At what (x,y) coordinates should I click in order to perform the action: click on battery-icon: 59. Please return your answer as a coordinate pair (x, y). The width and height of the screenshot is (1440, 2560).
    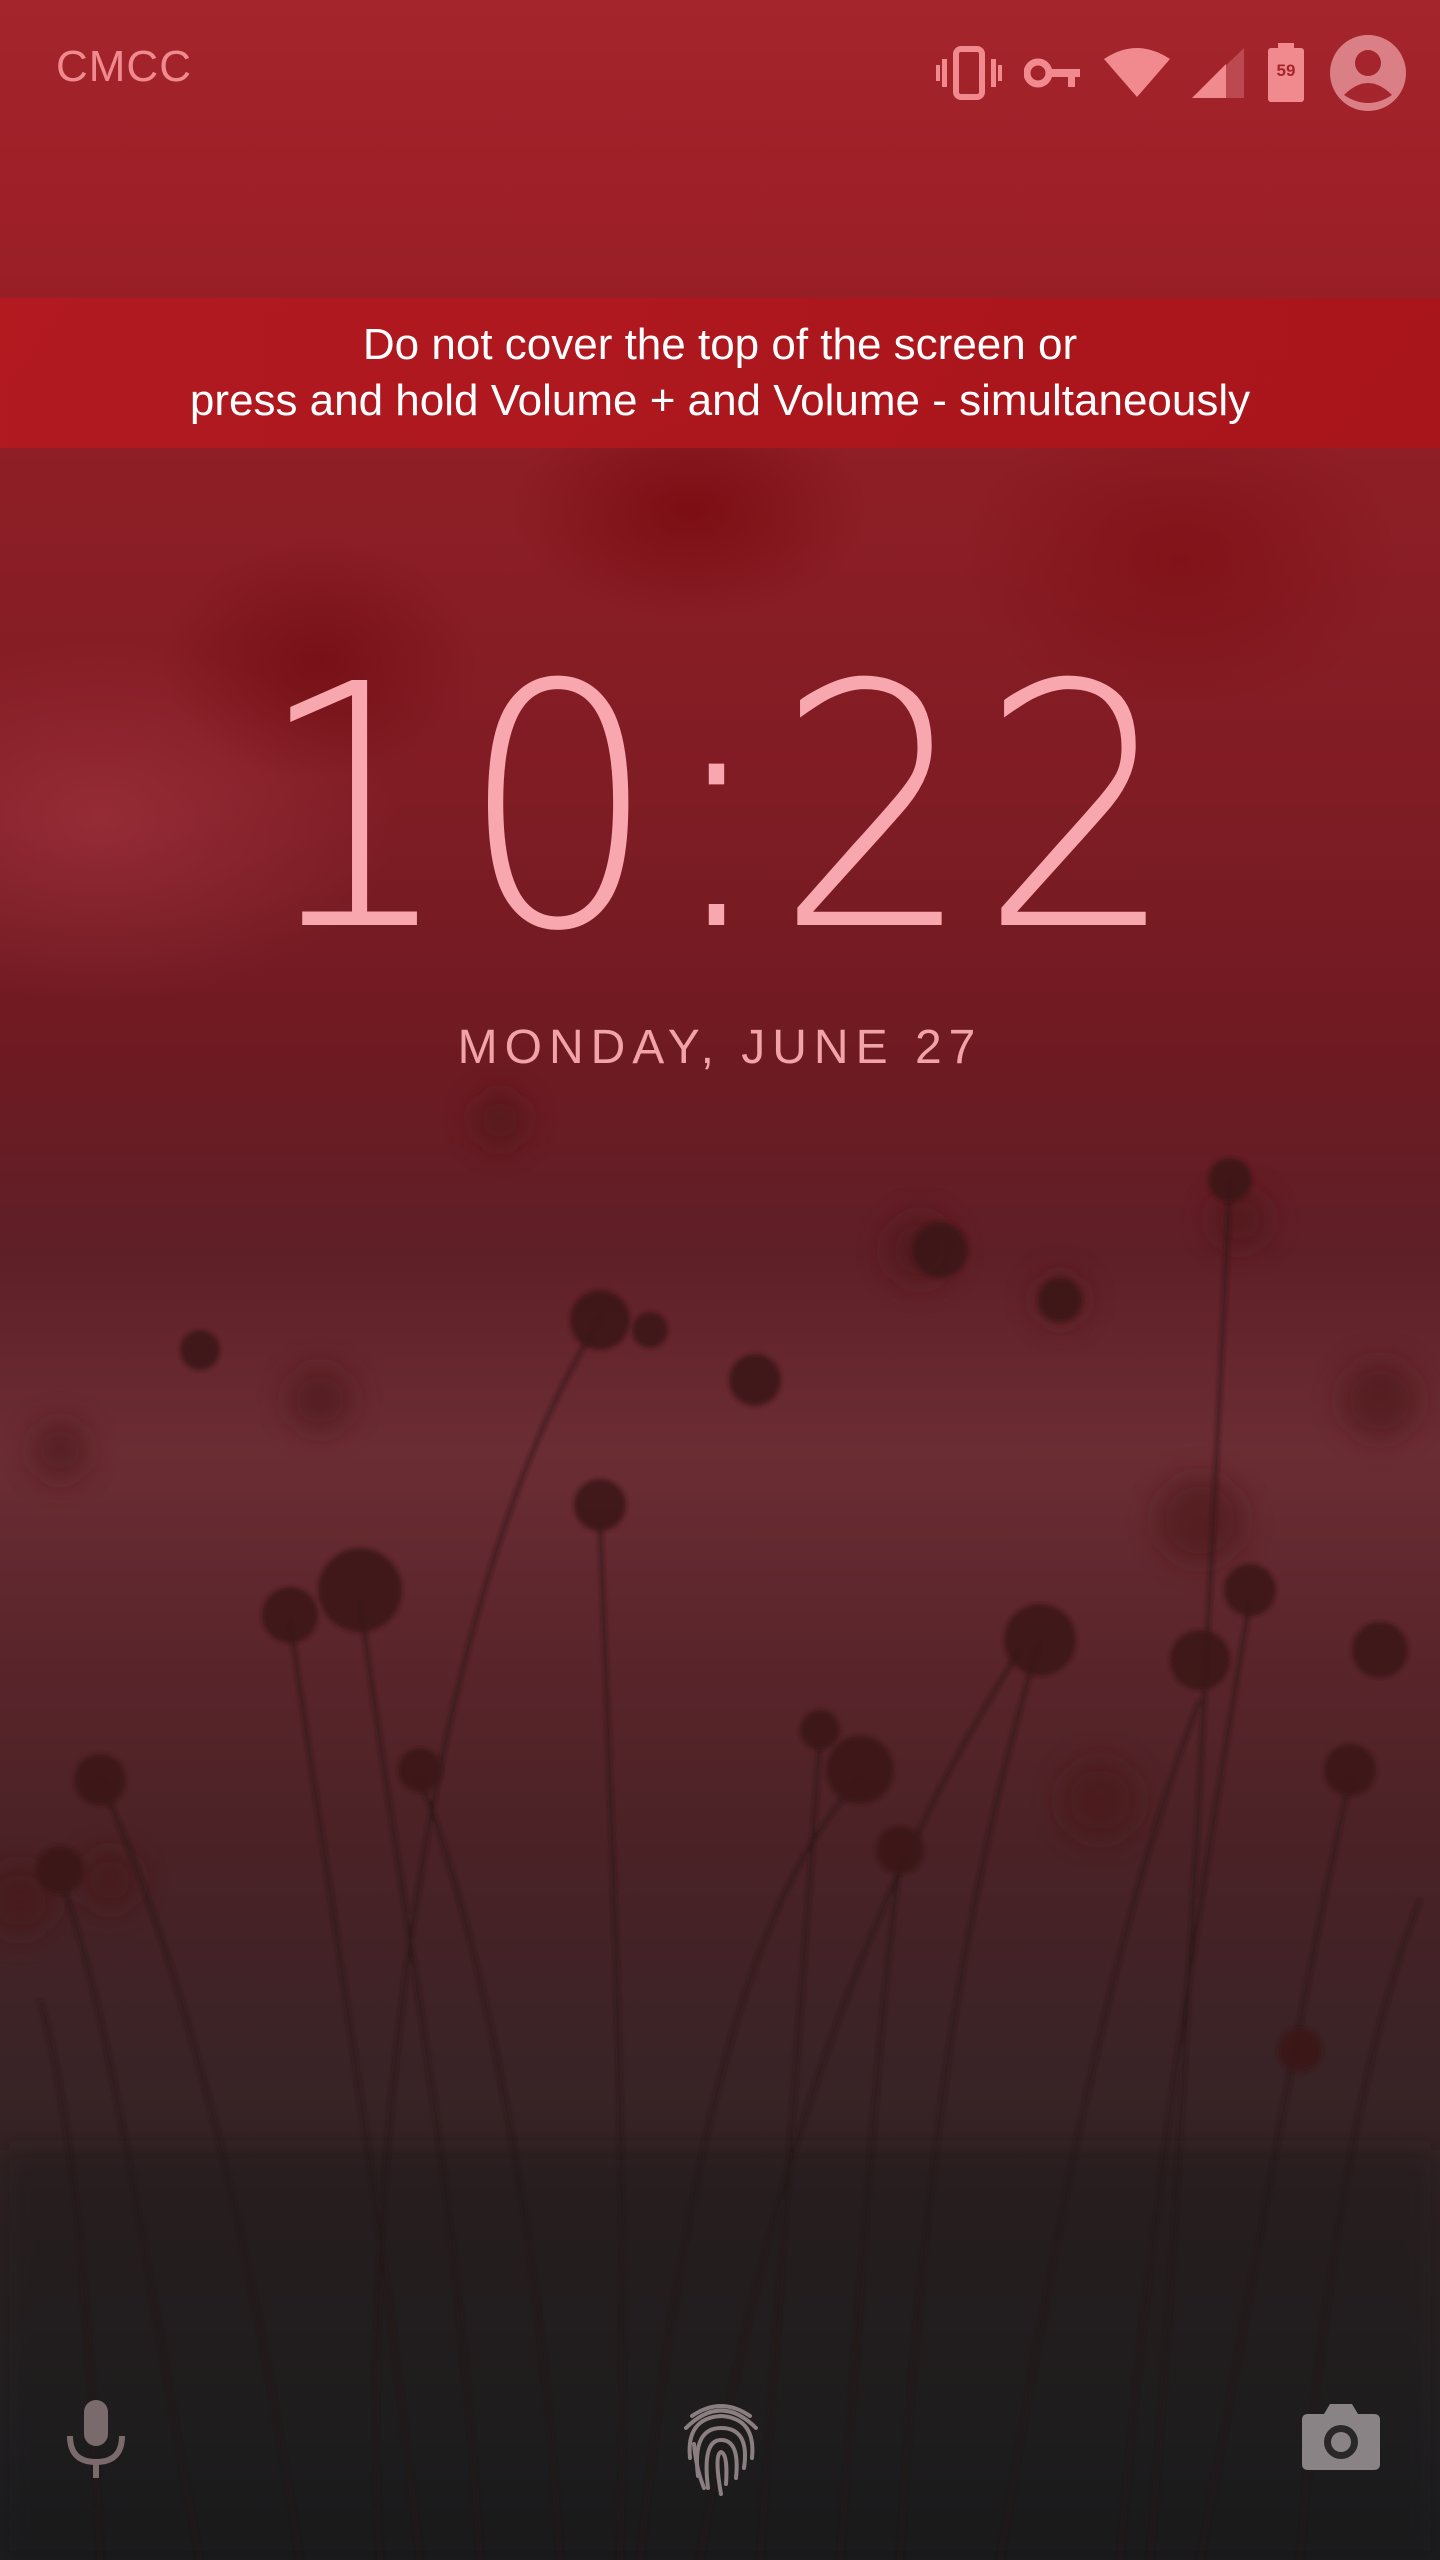
    Looking at the image, I should click on (1286, 73).